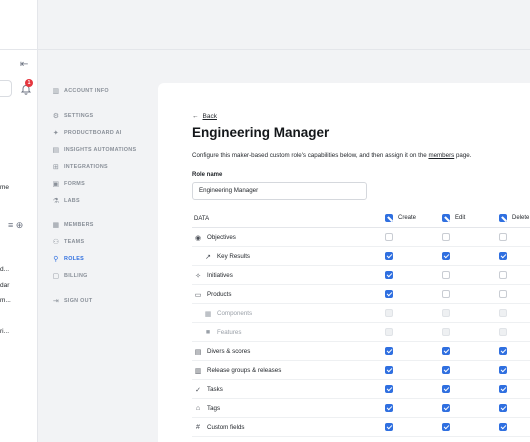  I want to click on role-name-input: Engineering Manager, so click(279, 191).